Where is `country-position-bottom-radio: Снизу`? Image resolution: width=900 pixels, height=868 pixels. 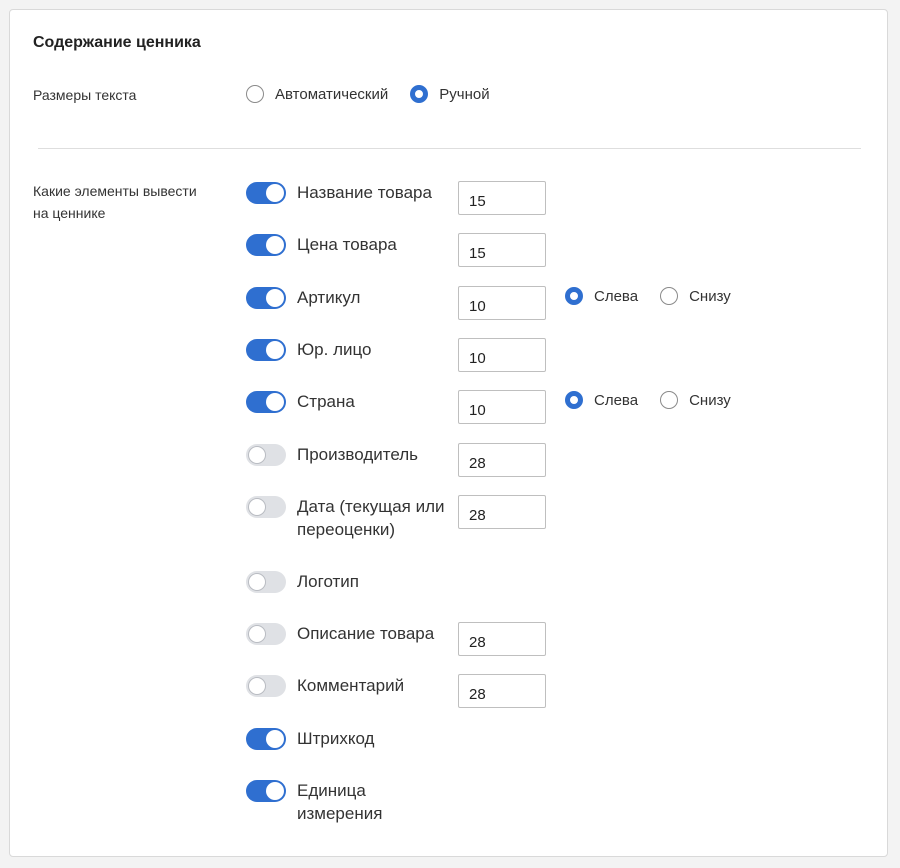 country-position-bottom-radio: Снизу is located at coordinates (695, 400).